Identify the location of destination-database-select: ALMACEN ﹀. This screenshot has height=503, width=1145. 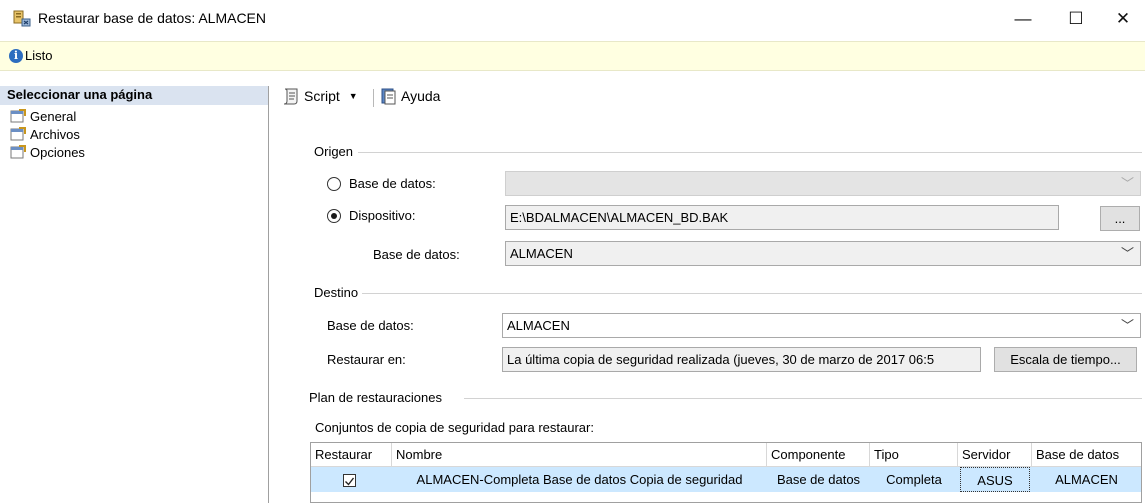
(821, 325).